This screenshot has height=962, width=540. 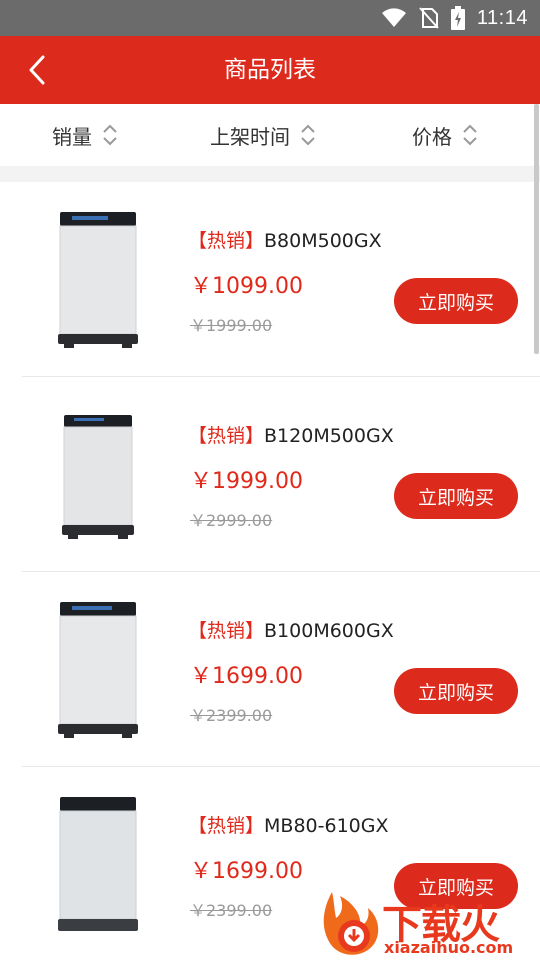 I want to click on sort-bar: 销量 上架时间 价格, so click(x=270, y=135).